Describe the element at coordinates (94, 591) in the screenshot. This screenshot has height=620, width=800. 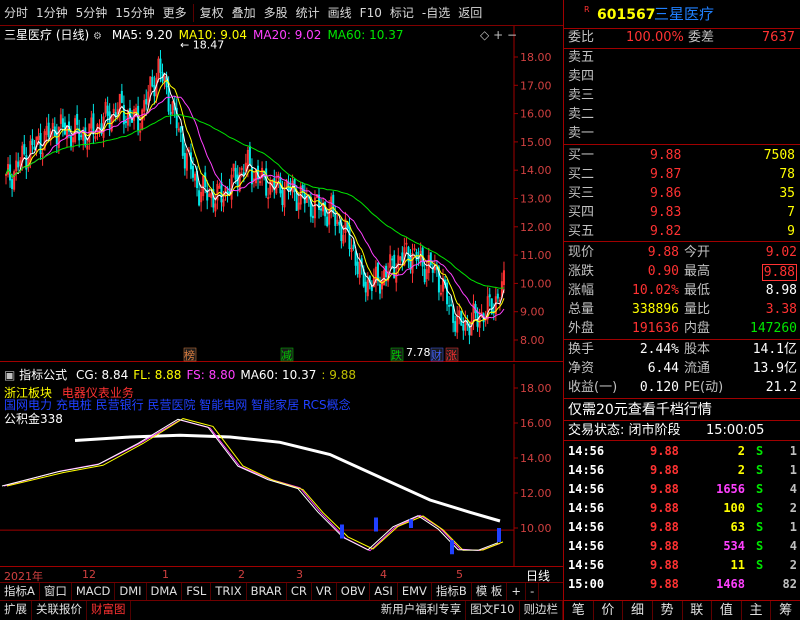
I see `indicator-tab: MACD` at that location.